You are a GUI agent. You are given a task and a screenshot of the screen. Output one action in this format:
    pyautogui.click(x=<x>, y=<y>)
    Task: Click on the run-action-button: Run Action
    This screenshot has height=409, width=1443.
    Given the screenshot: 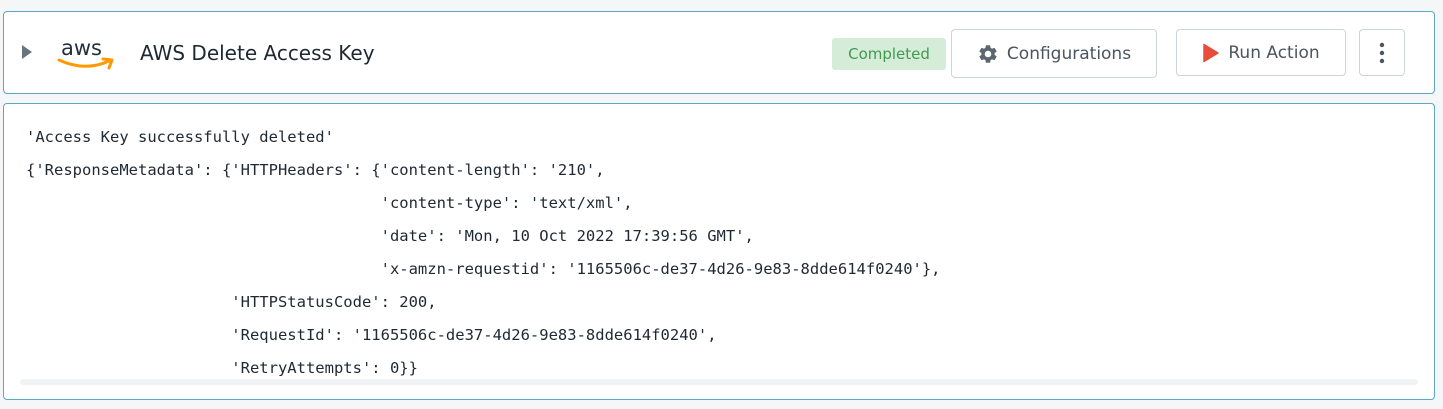 What is the action you would take?
    pyautogui.click(x=1261, y=52)
    